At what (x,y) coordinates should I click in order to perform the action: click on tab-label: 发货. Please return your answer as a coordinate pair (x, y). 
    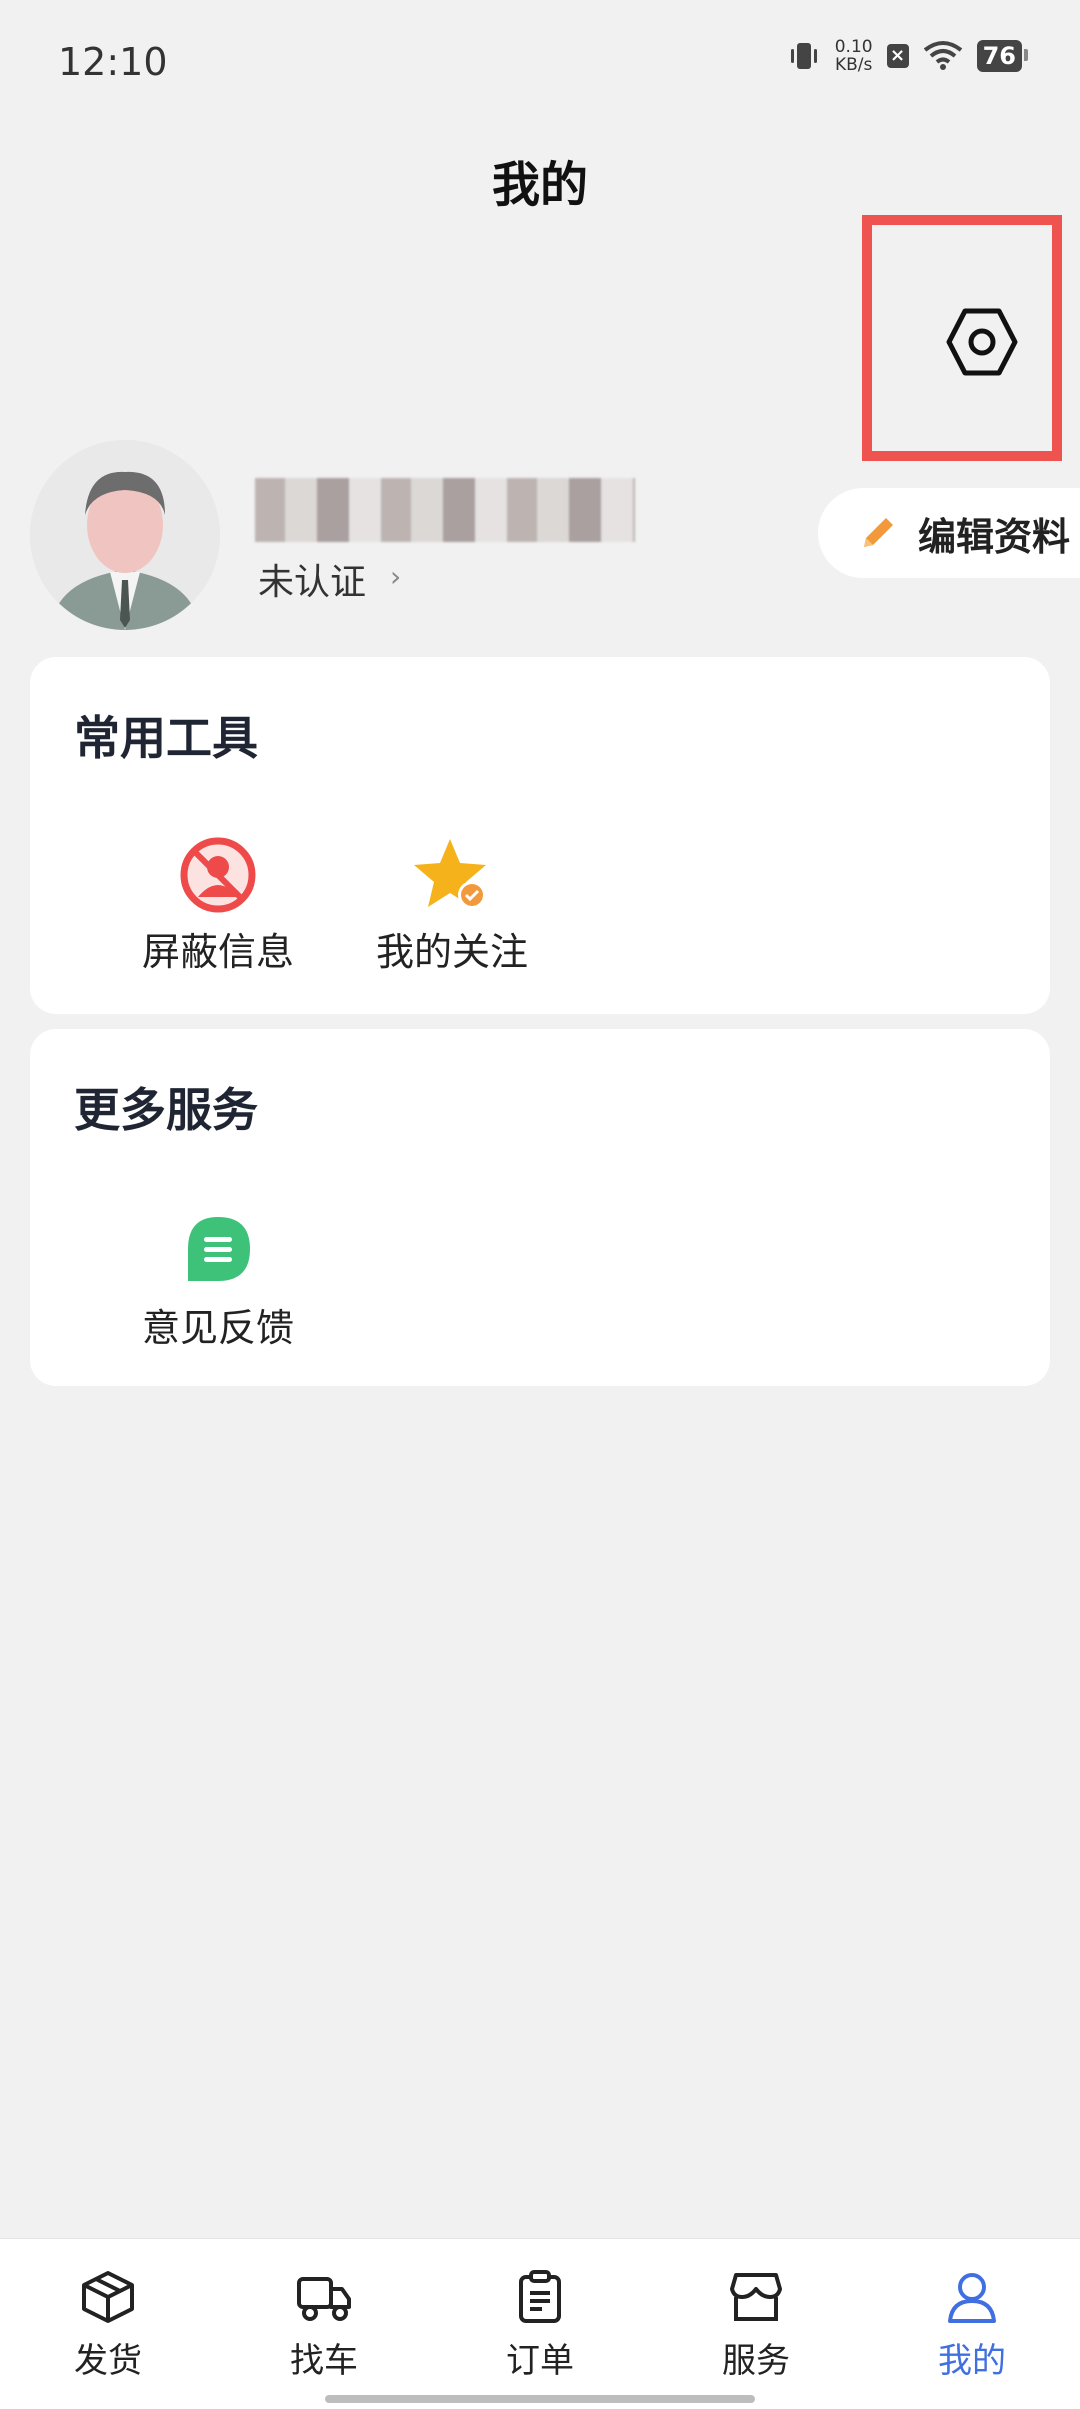
    Looking at the image, I should click on (108, 2361).